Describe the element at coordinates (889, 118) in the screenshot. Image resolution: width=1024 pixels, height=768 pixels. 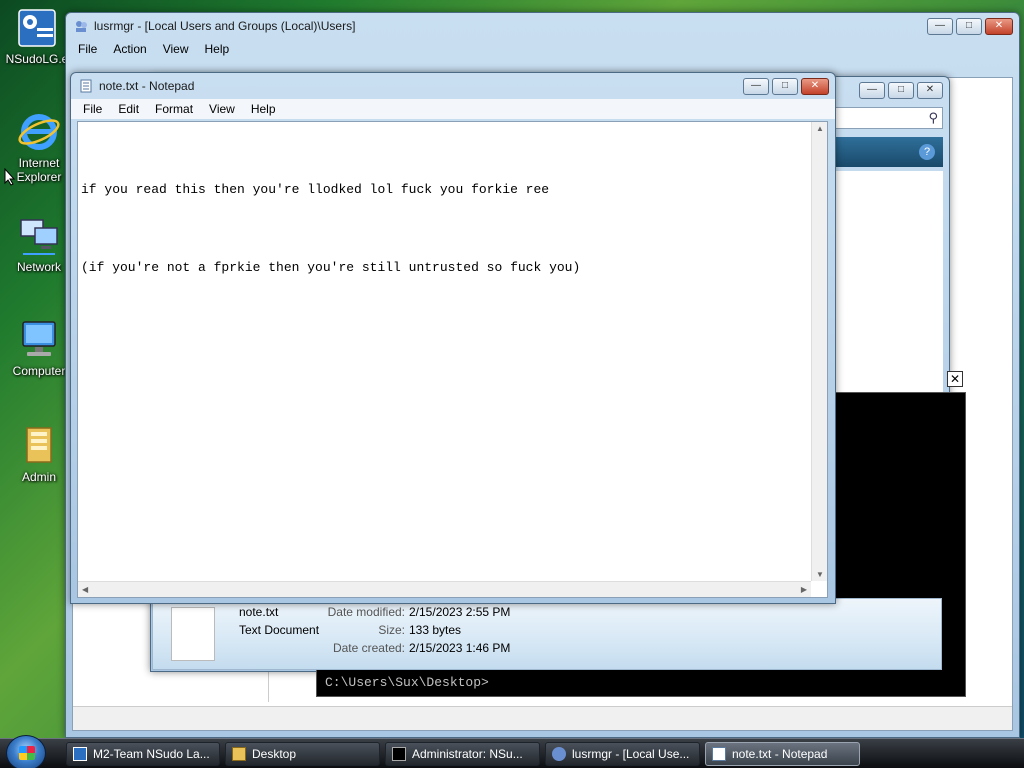
I see `explorer-search-box: ⚲` at that location.